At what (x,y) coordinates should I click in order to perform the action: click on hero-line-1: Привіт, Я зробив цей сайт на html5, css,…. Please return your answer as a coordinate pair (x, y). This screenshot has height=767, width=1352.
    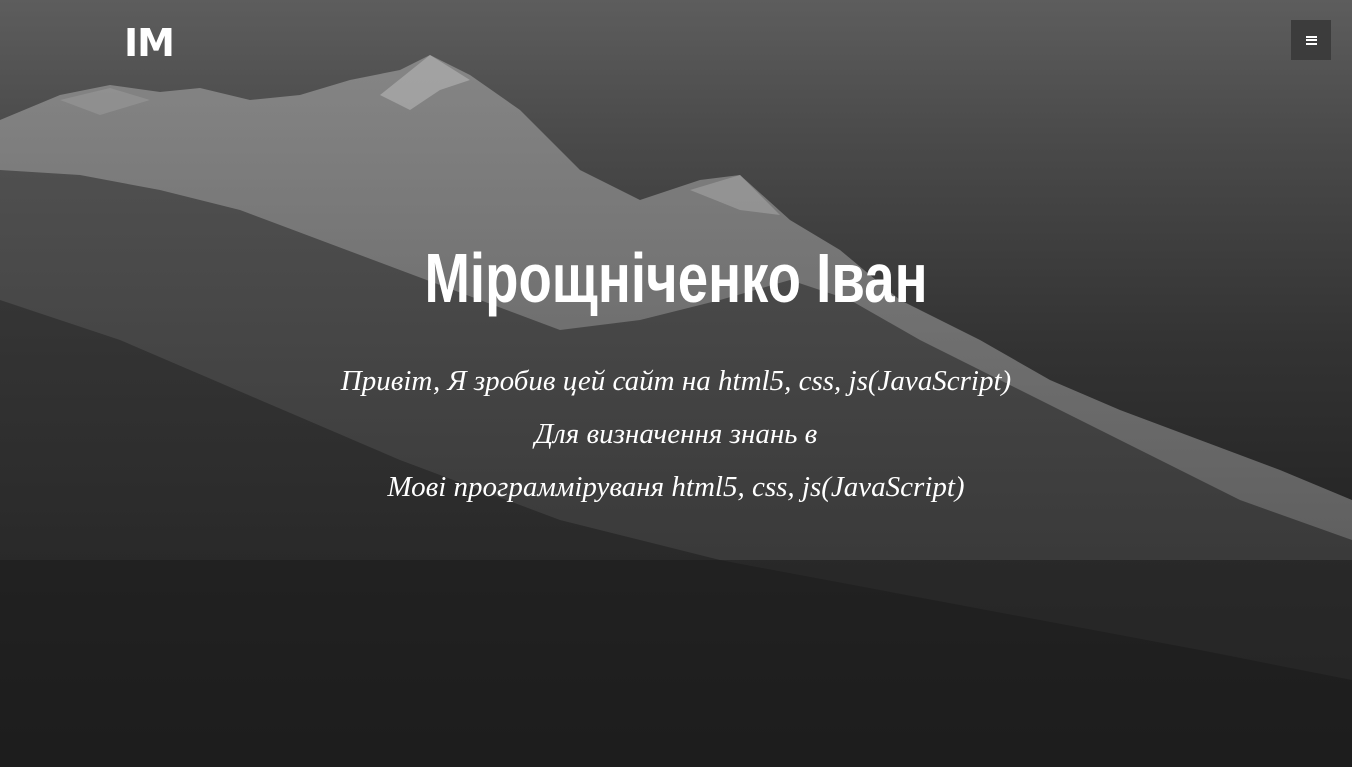
    Looking at the image, I should click on (676, 381).